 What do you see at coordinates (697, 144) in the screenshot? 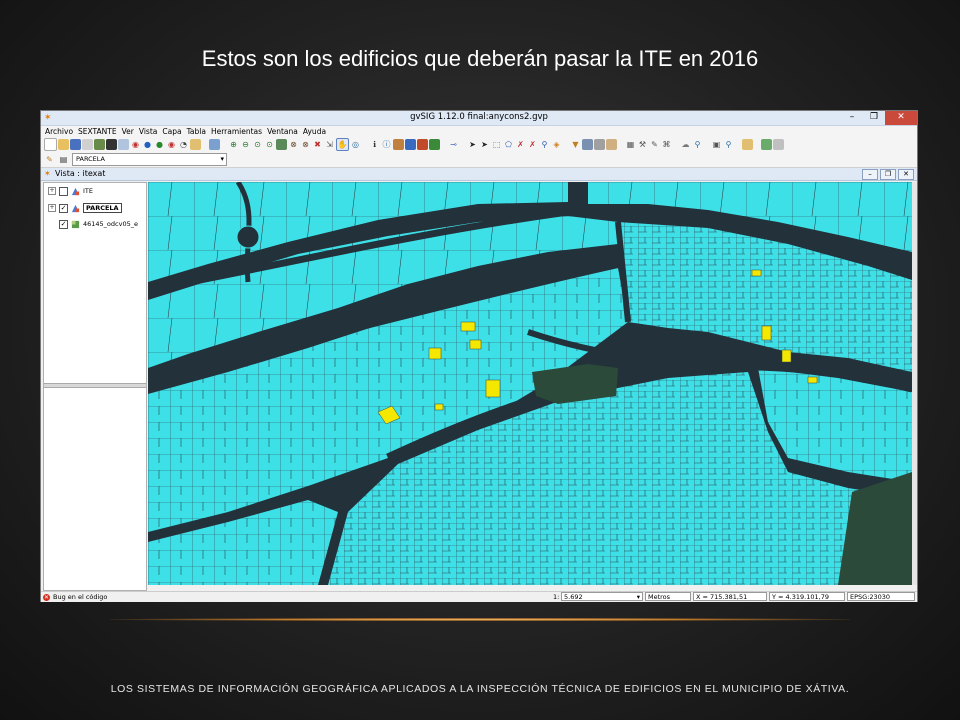
I see `search-icon: ⚲` at bounding box center [697, 144].